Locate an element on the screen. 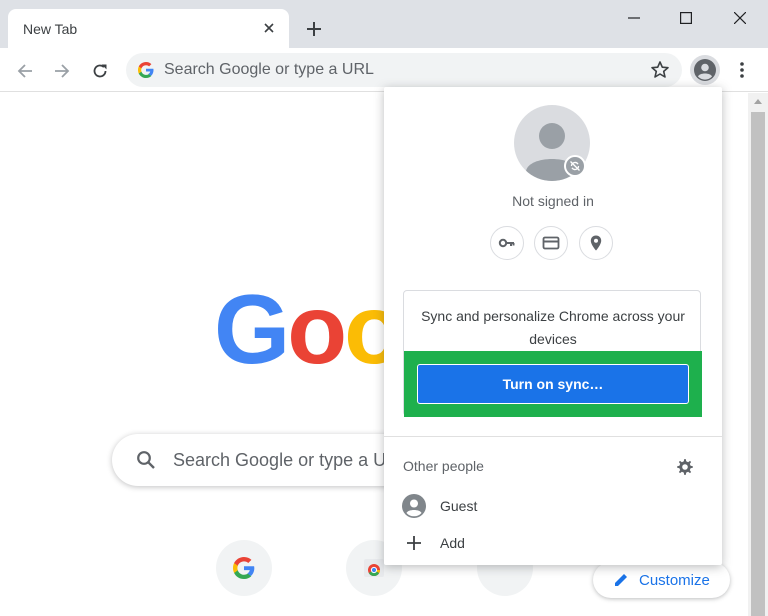  divider is located at coordinates (553, 436).